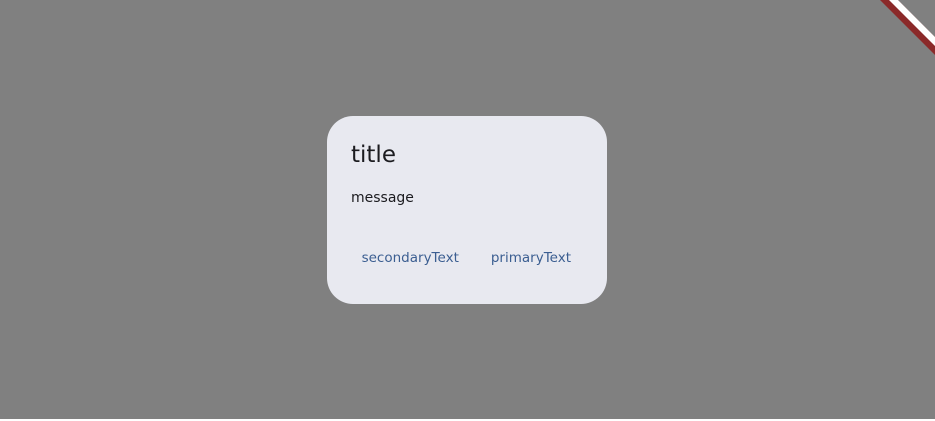 This screenshot has height=421, width=935. What do you see at coordinates (531, 258) in the screenshot?
I see `primary-button: primaryText` at bounding box center [531, 258].